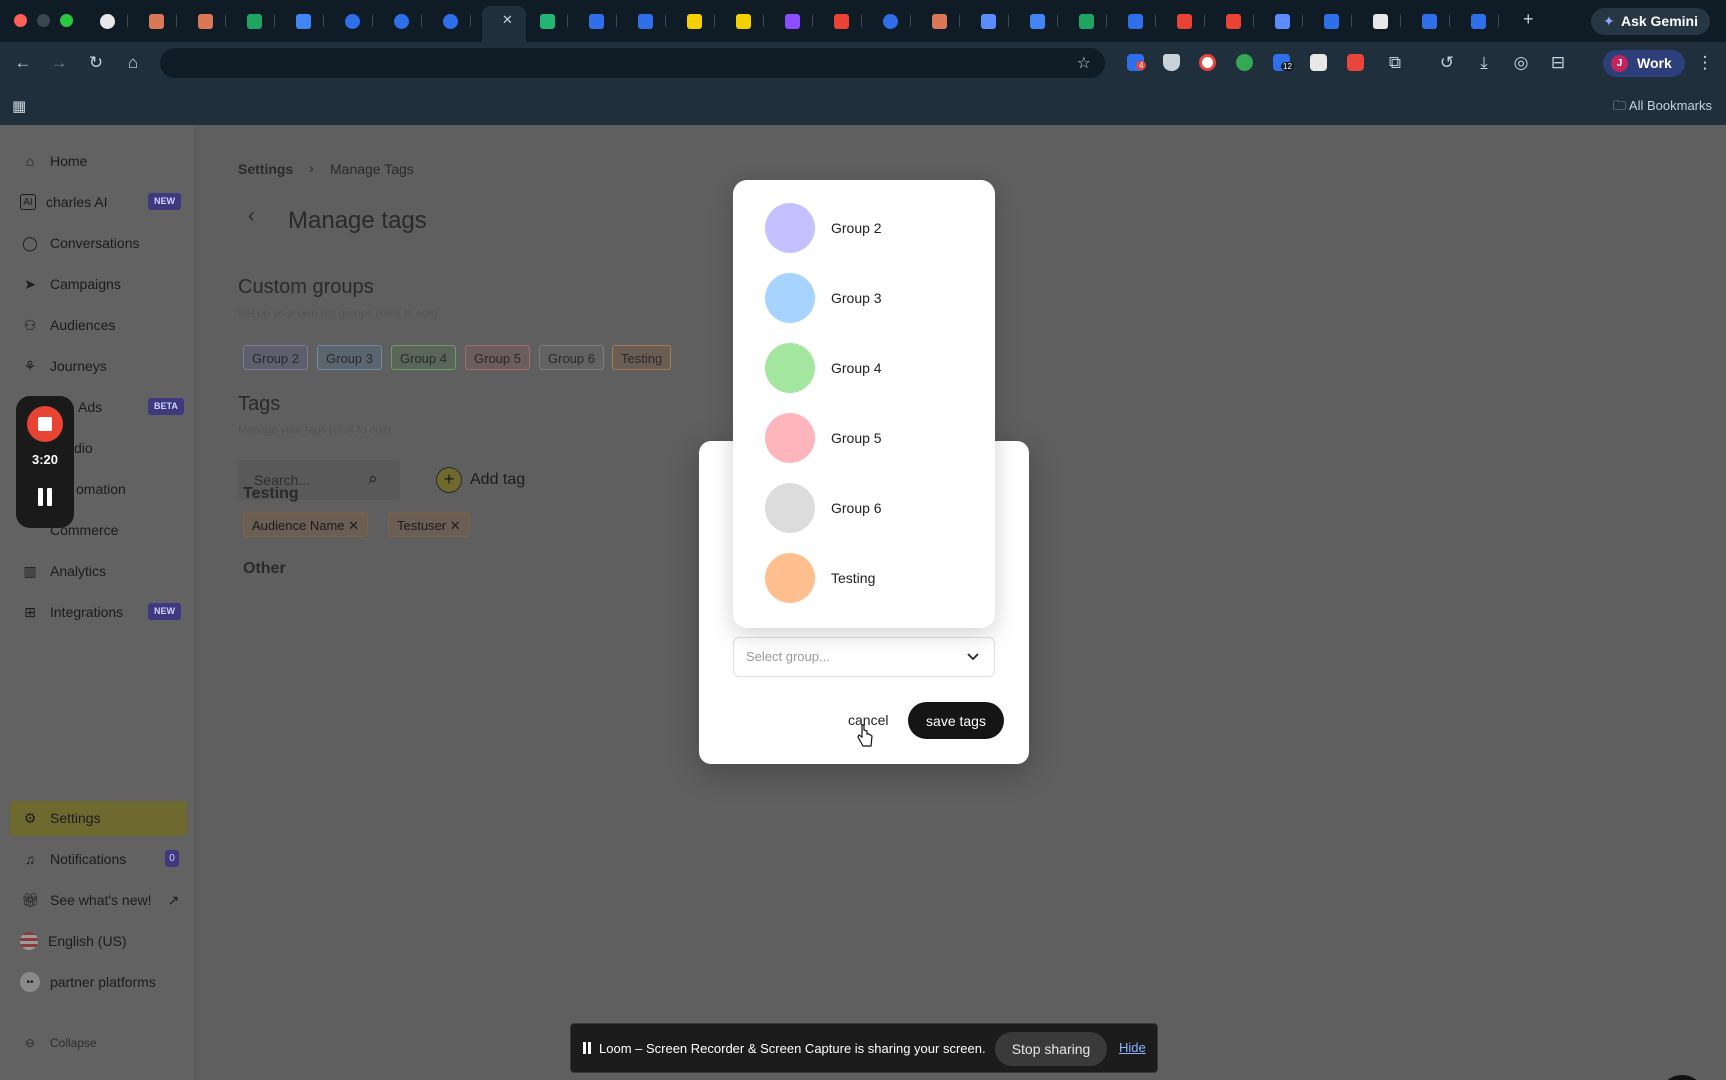  Describe the element at coordinates (73, 941) in the screenshot. I see `sidebar-item-language: English (US)` at that location.